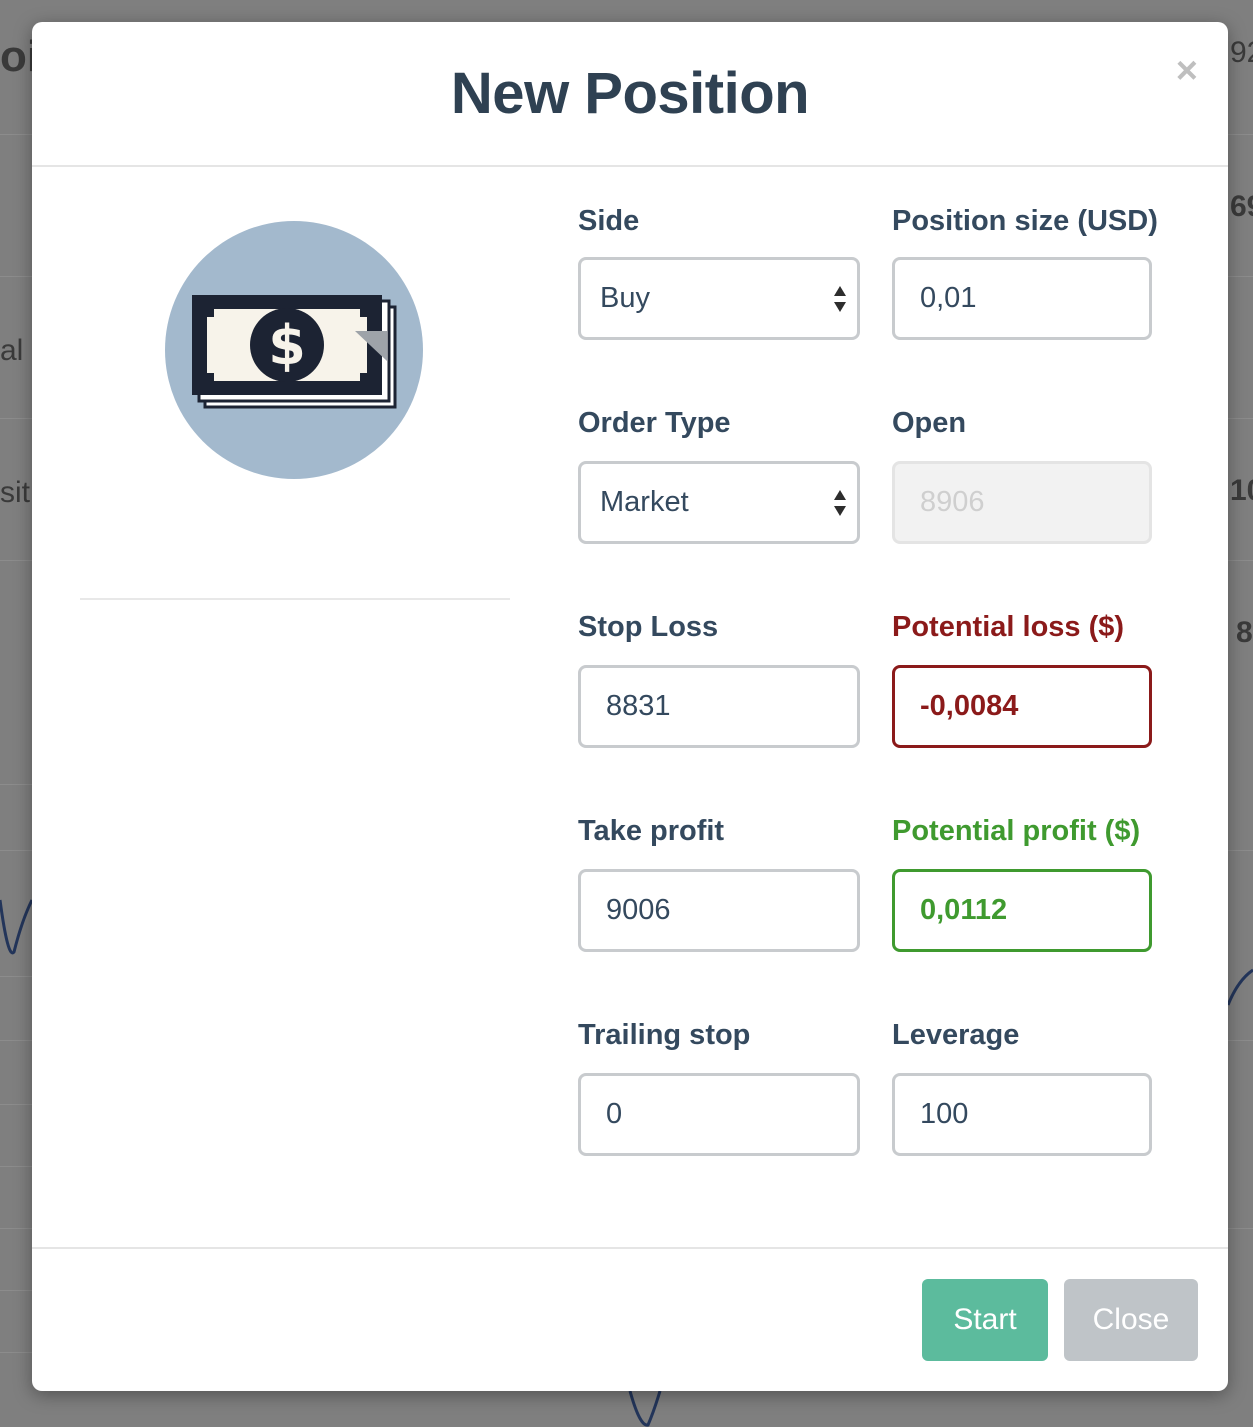 This screenshot has height=1427, width=1253. I want to click on modal-footer-divider, so click(630, 1248).